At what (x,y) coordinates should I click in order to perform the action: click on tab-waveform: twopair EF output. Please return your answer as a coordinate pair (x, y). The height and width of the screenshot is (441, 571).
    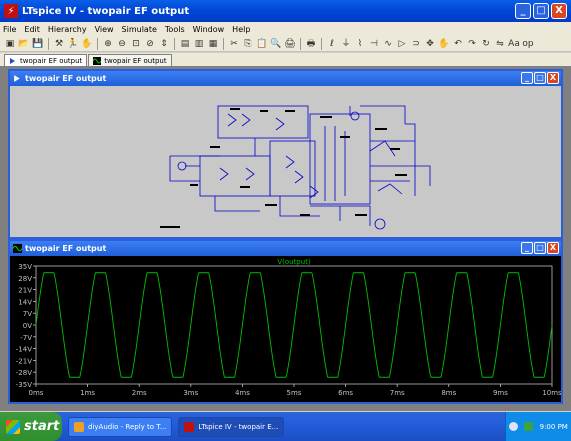
    Looking at the image, I should click on (130, 60).